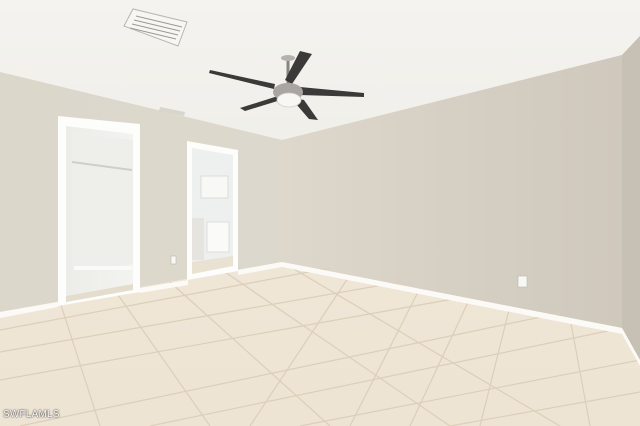 The width and height of the screenshot is (640, 426). What do you see at coordinates (102, 204) in the screenshot?
I see `closet-back-wall` at bounding box center [102, 204].